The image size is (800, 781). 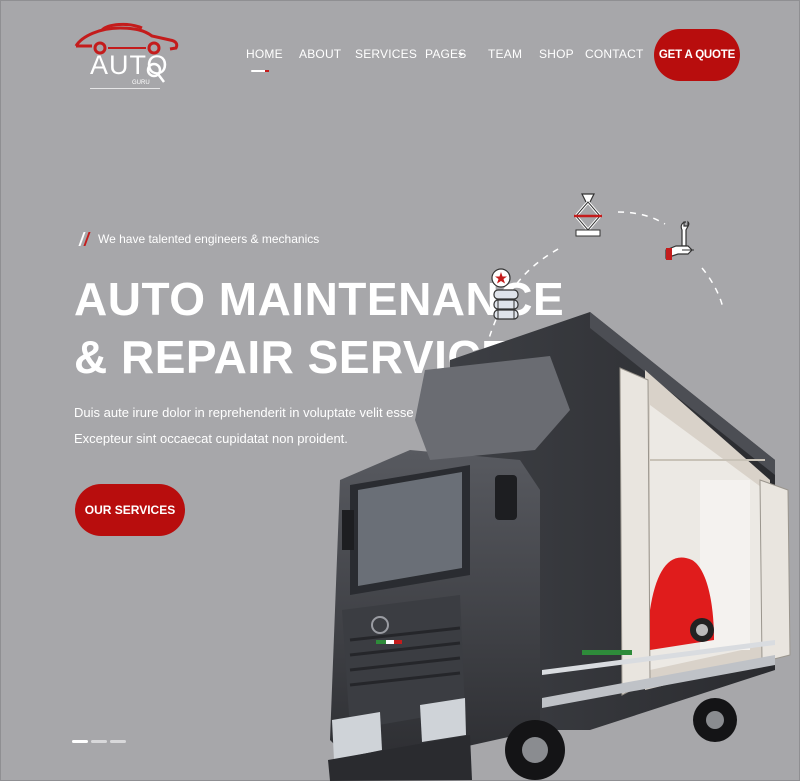 I want to click on nav-active-dot, so click(x=267, y=71).